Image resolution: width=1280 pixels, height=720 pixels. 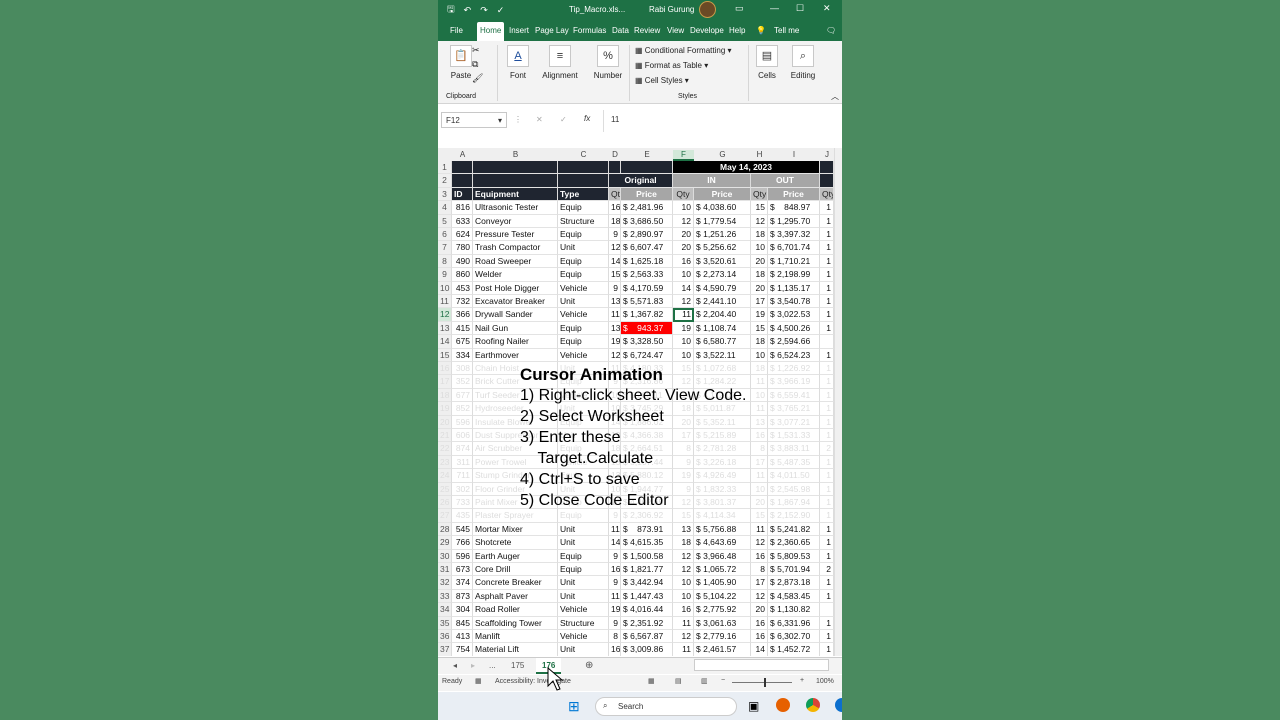 What do you see at coordinates (794, 649) in the screenshot?
I see `cell: $ 1,452.72` at bounding box center [794, 649].